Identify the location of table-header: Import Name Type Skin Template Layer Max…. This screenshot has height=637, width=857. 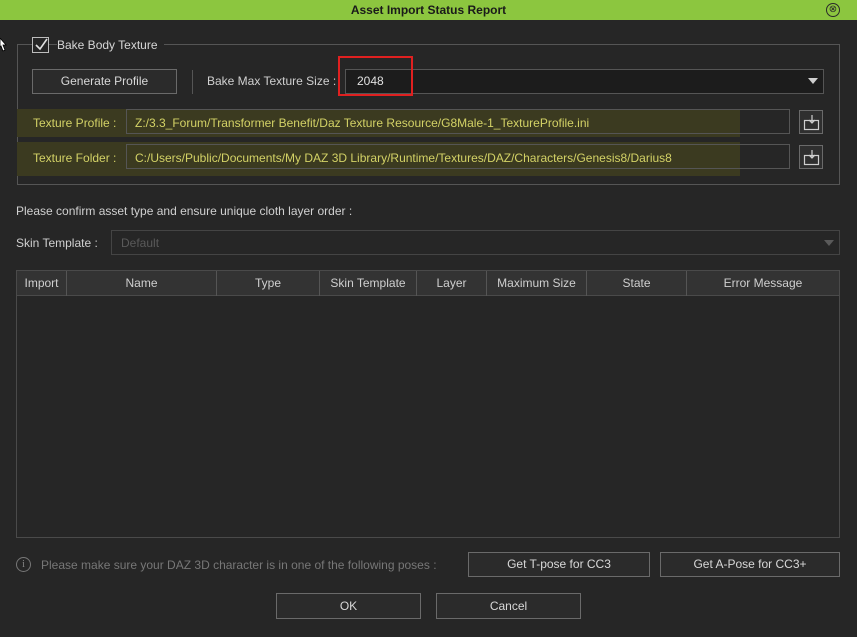
(428, 283).